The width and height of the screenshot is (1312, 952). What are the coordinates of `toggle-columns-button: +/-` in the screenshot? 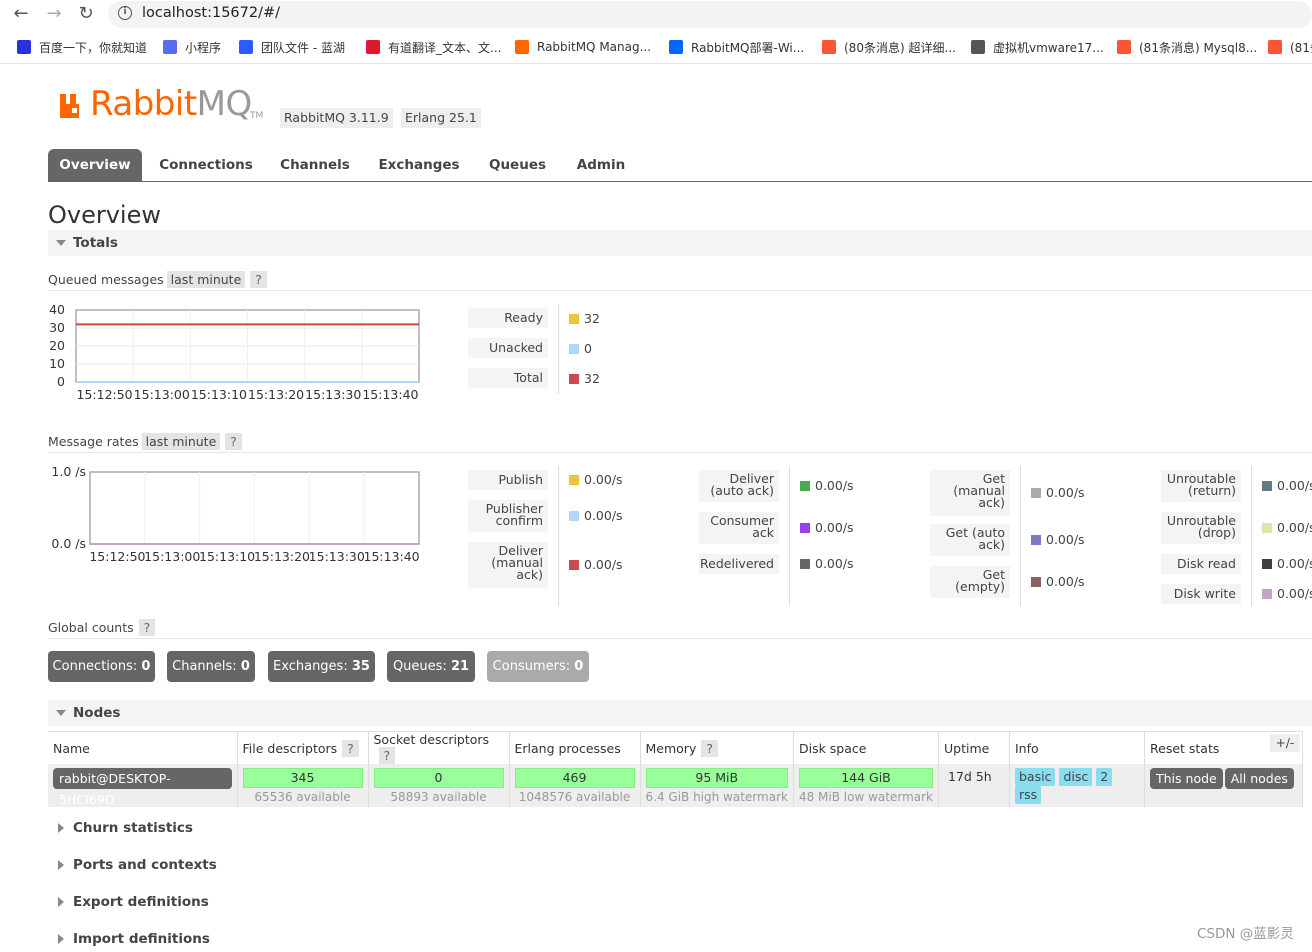 It's located at (1285, 743).